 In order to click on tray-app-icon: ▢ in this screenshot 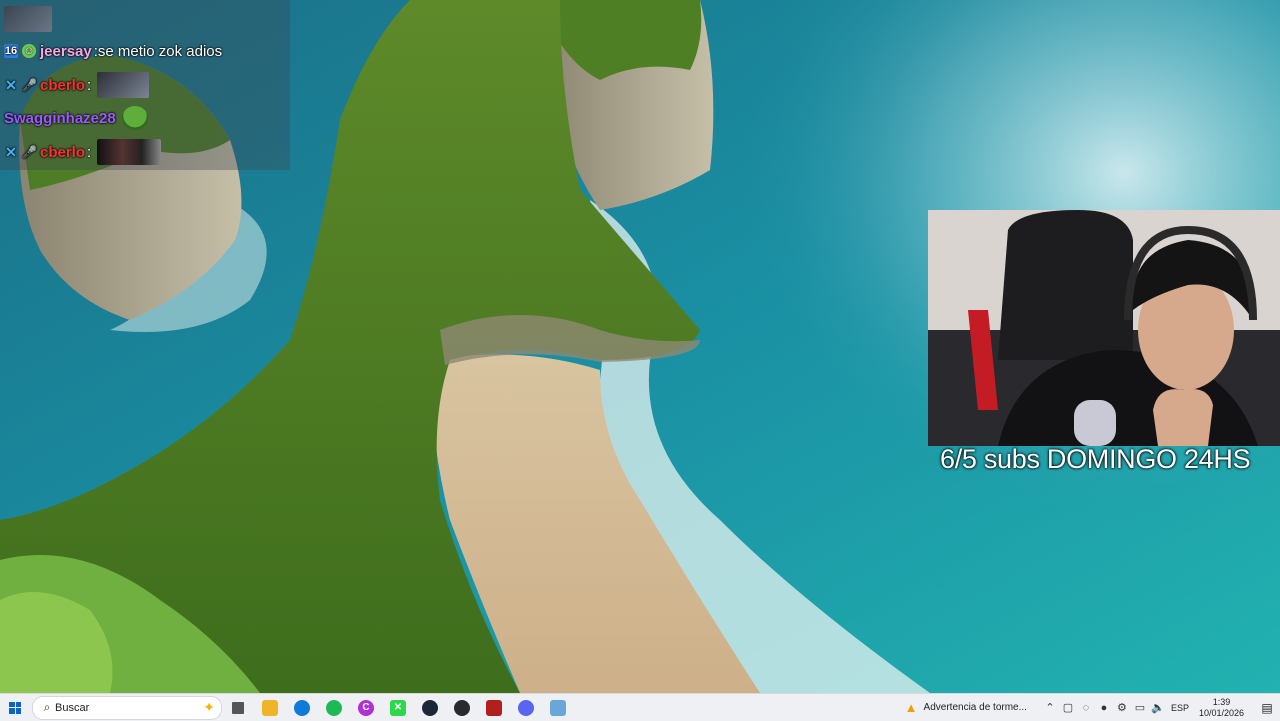, I will do `click(1068, 707)`.